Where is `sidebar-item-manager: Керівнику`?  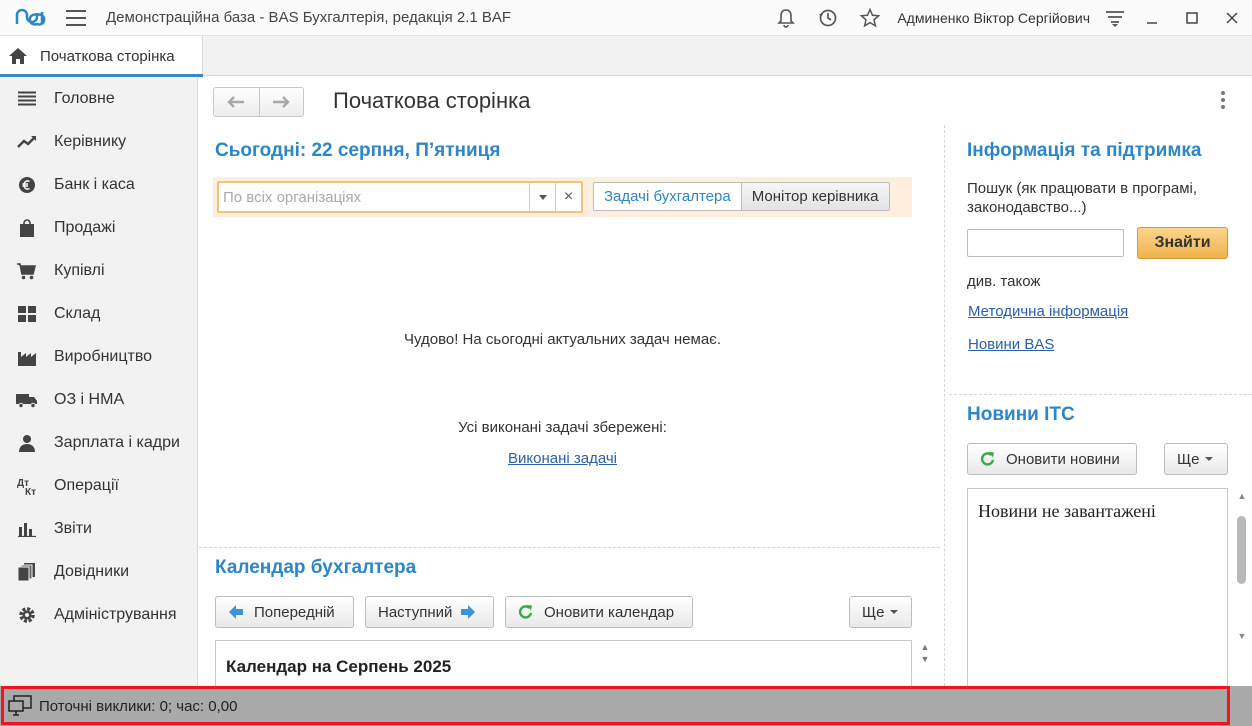 sidebar-item-manager: Керівнику is located at coordinates (98, 141).